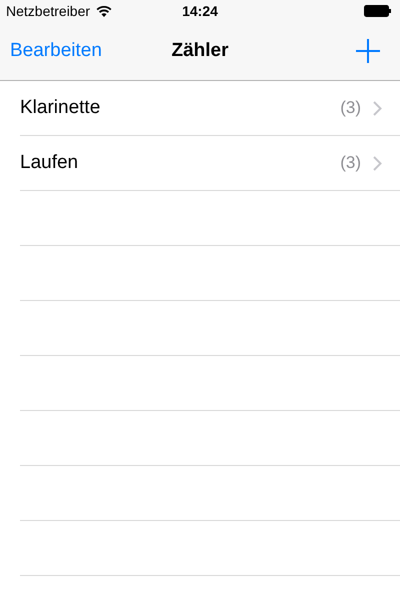  Describe the element at coordinates (368, 51) in the screenshot. I see `add-icon` at that location.